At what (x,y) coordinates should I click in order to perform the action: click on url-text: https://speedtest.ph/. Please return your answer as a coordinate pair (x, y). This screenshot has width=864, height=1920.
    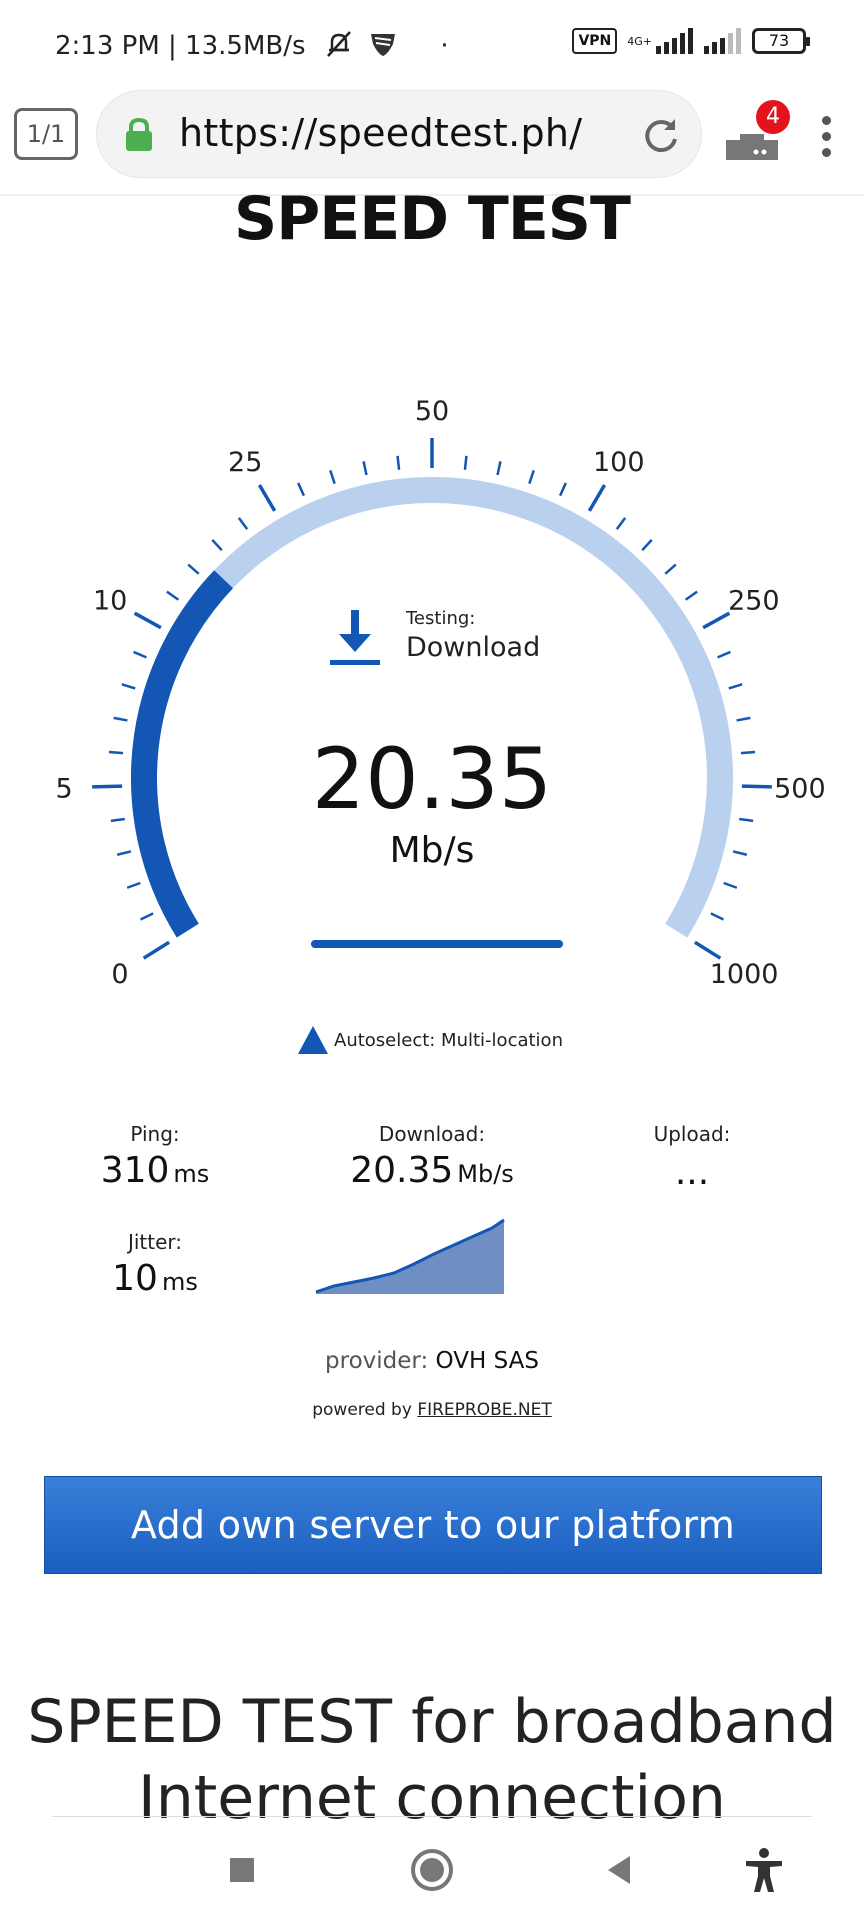
    Looking at the image, I should click on (380, 133).